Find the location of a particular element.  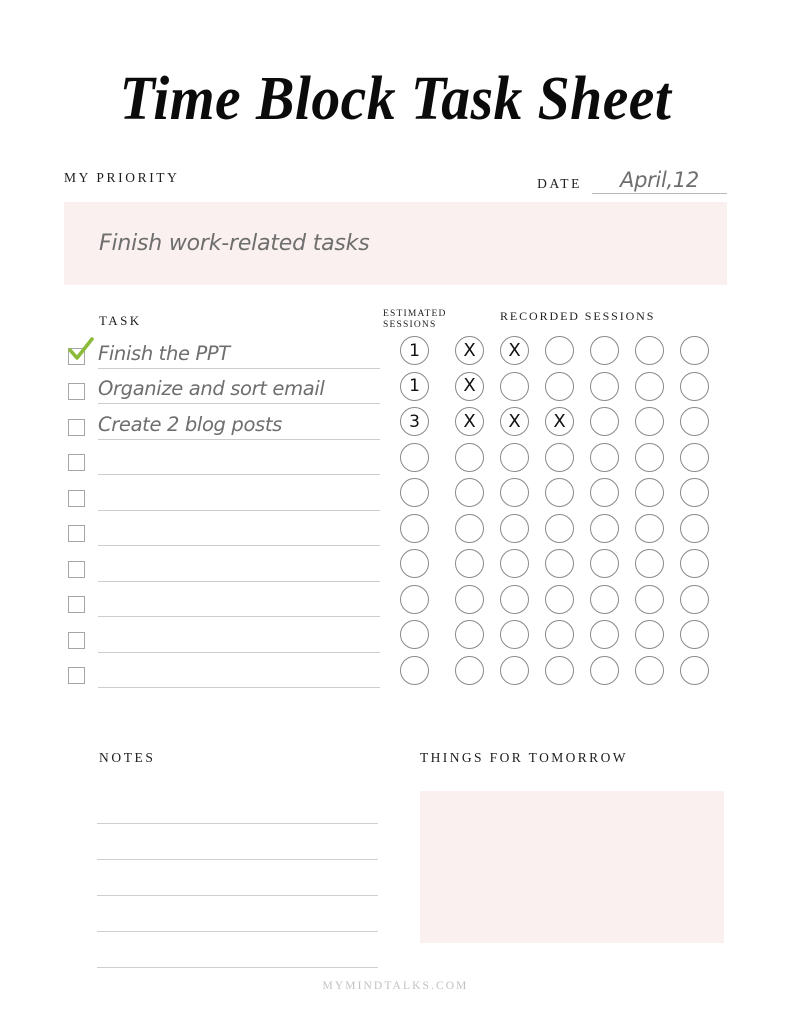

estimated-sessions-header-line2: SESSIONS is located at coordinates (410, 325).